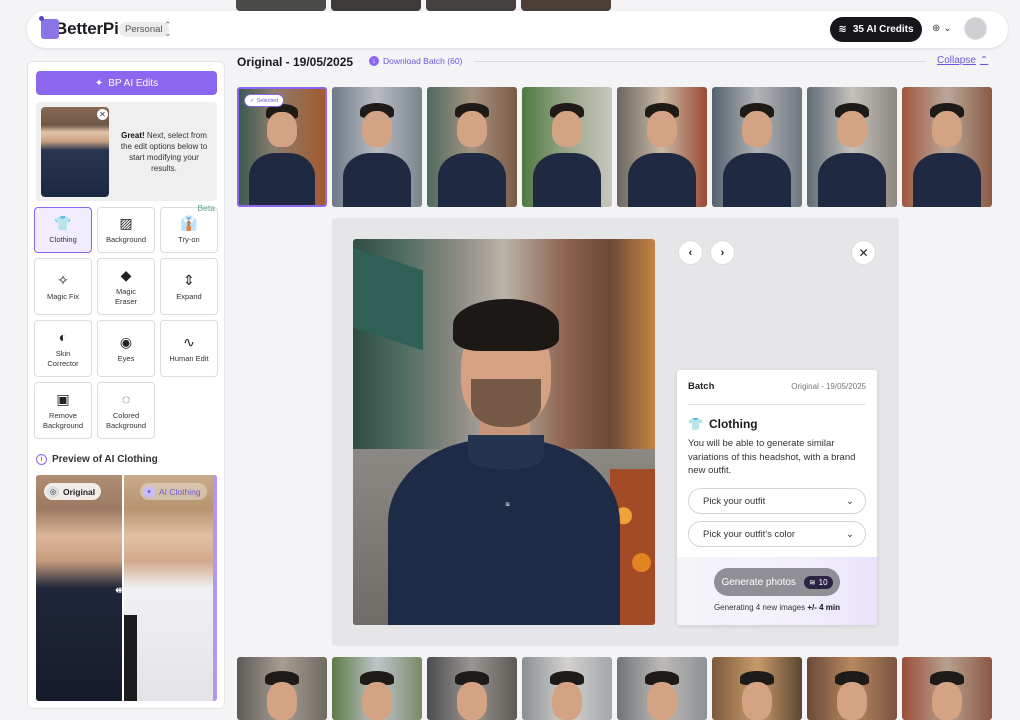  I want to click on credit-cost-badge: ≋ 10, so click(818, 582).